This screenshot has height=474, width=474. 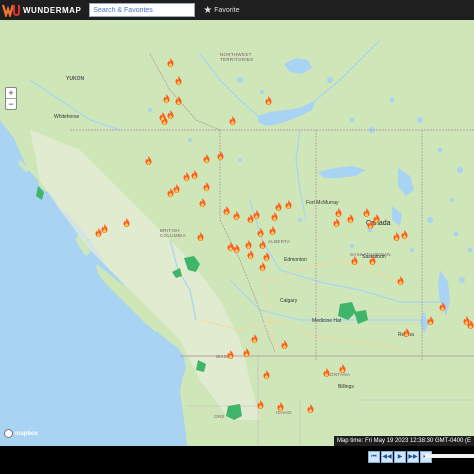 What do you see at coordinates (11, 93) in the screenshot?
I see `zoom-in-button: +` at bounding box center [11, 93].